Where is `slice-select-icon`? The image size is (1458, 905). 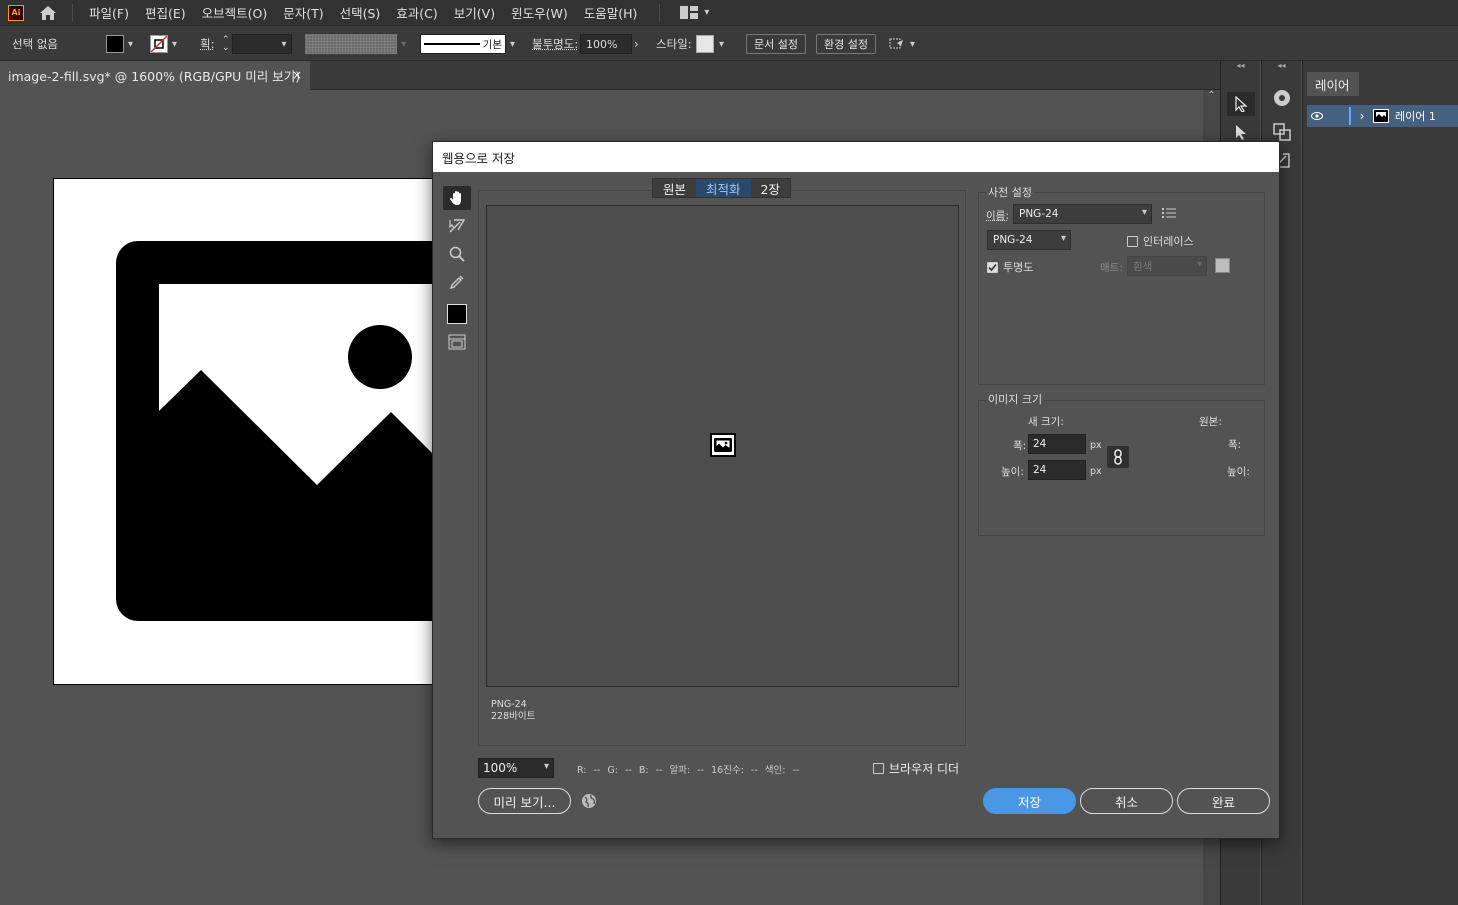
slice-select-icon is located at coordinates (457, 226).